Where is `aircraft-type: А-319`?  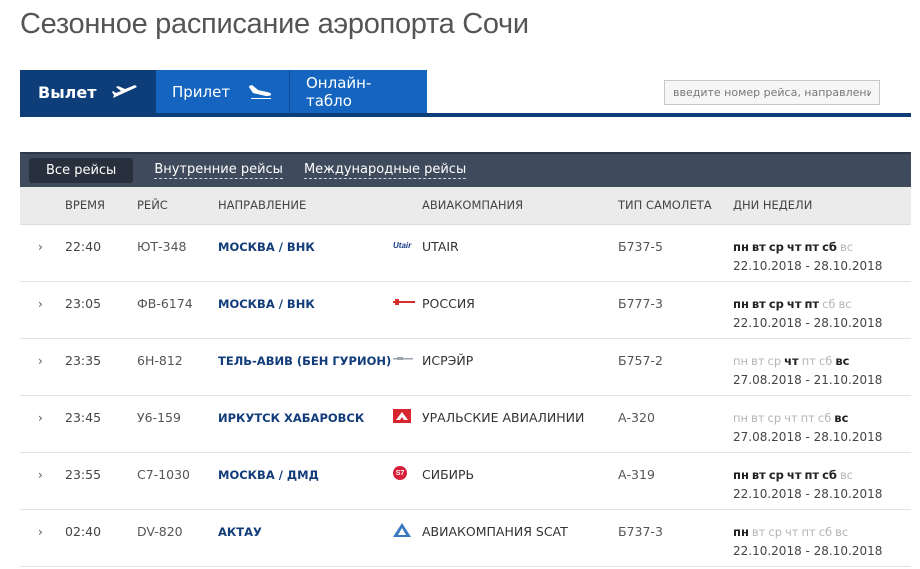
aircraft-type: А-319 is located at coordinates (636, 474).